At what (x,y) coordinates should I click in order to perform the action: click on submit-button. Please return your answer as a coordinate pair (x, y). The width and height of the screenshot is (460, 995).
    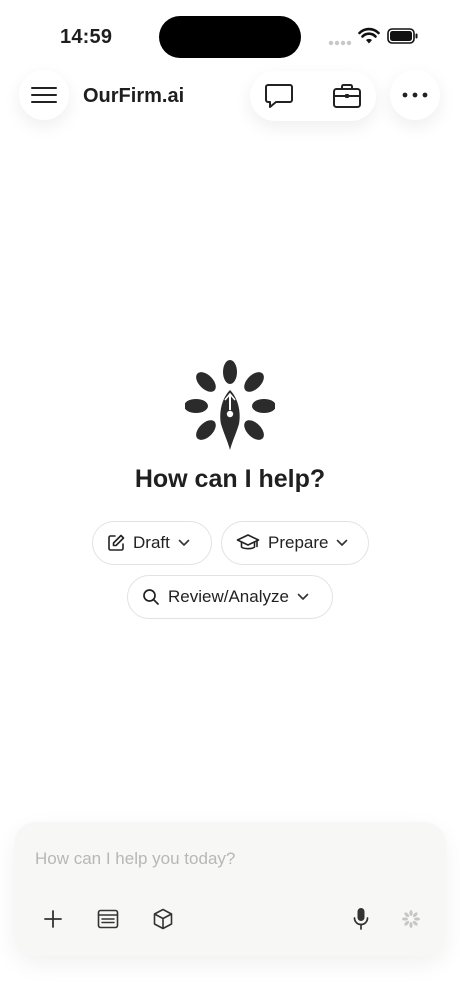
    Looking at the image, I should click on (411, 919).